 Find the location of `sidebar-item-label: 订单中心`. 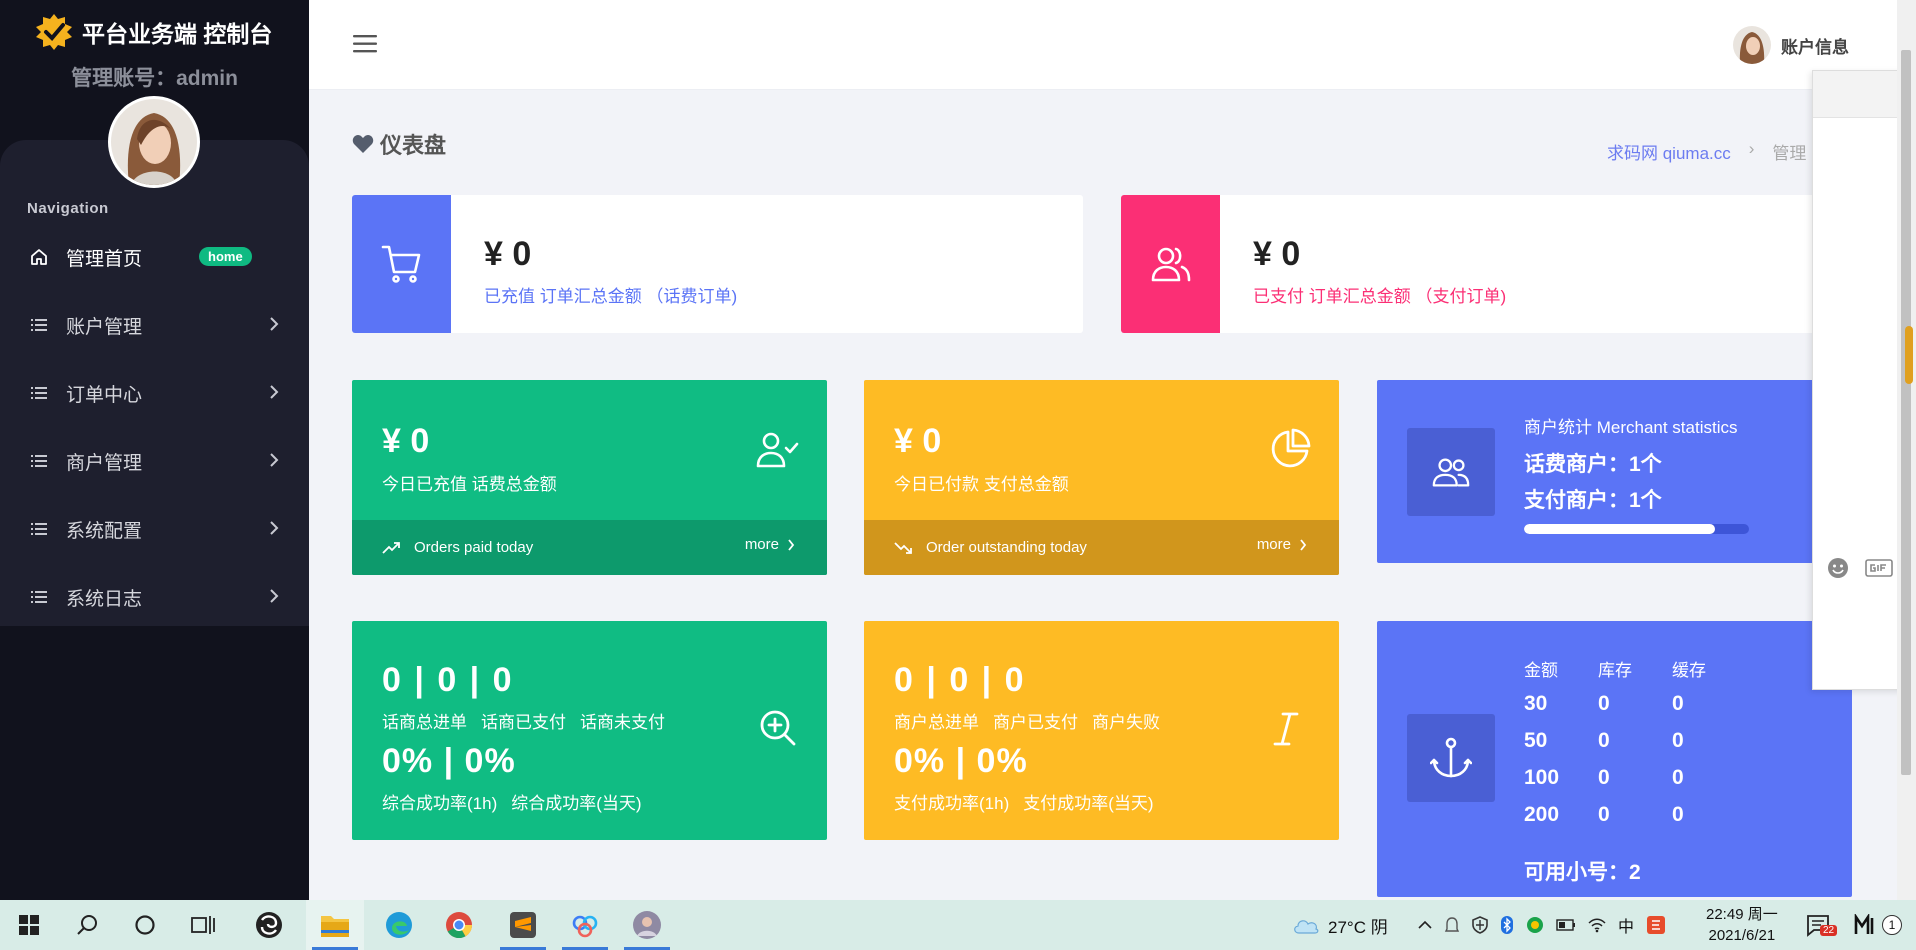

sidebar-item-label: 订单中心 is located at coordinates (104, 395).